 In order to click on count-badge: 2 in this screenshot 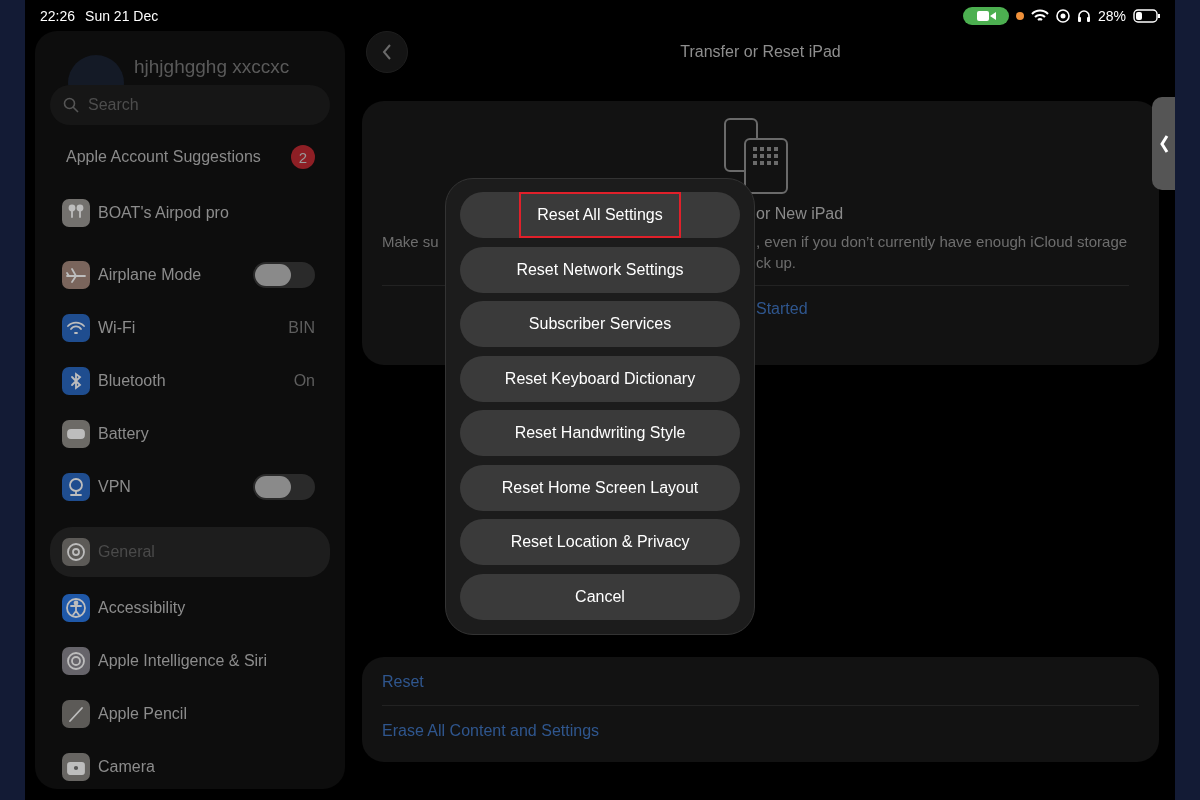, I will do `click(303, 157)`.